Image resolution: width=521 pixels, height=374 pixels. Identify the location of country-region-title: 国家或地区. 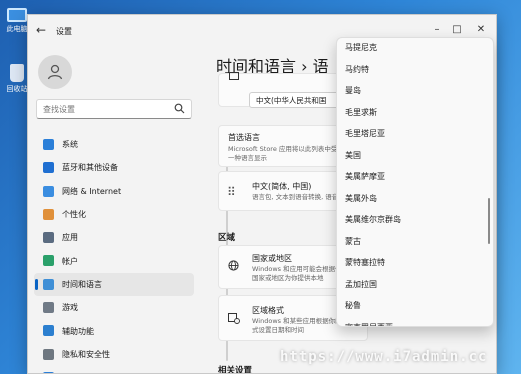
(272, 258).